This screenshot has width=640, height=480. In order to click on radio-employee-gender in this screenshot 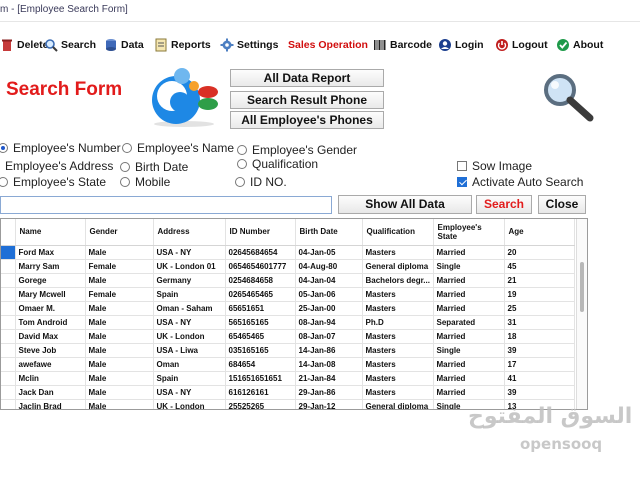, I will do `click(242, 150)`.